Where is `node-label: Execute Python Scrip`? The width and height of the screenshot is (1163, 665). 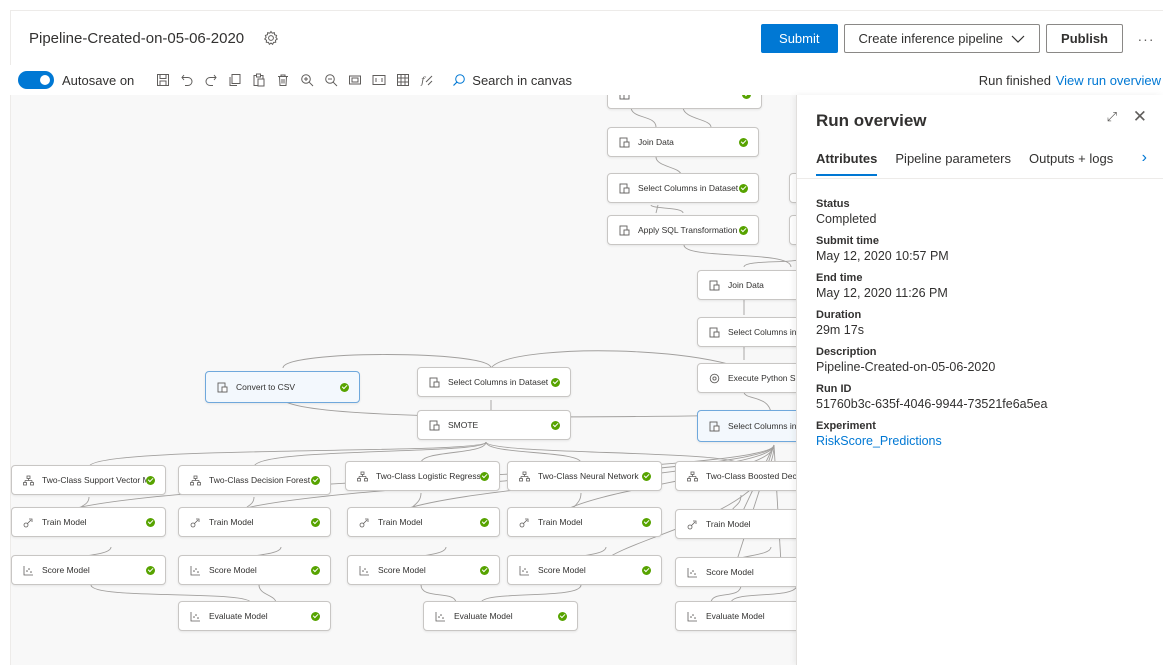 node-label: Execute Python Scrip is located at coordinates (762, 378).